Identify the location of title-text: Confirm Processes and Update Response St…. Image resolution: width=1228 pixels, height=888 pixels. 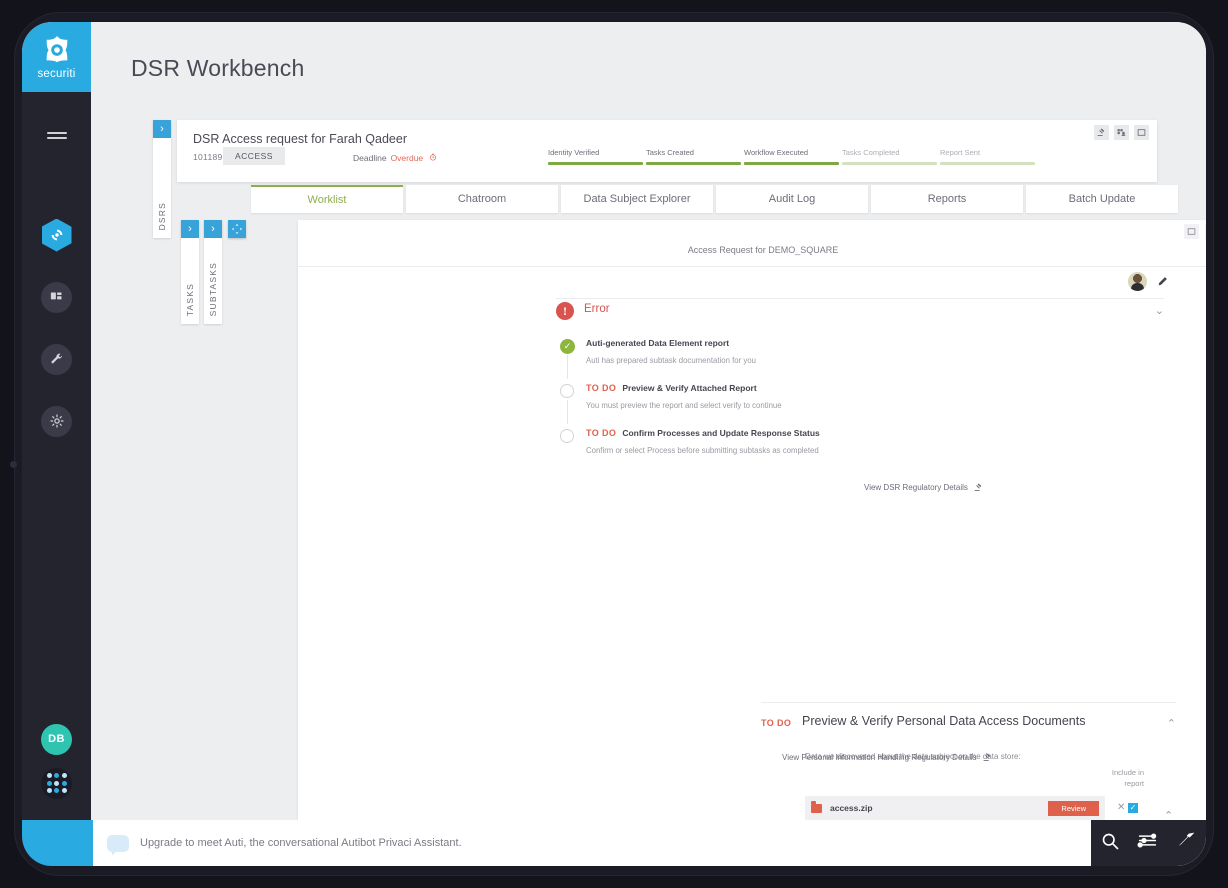
(721, 433).